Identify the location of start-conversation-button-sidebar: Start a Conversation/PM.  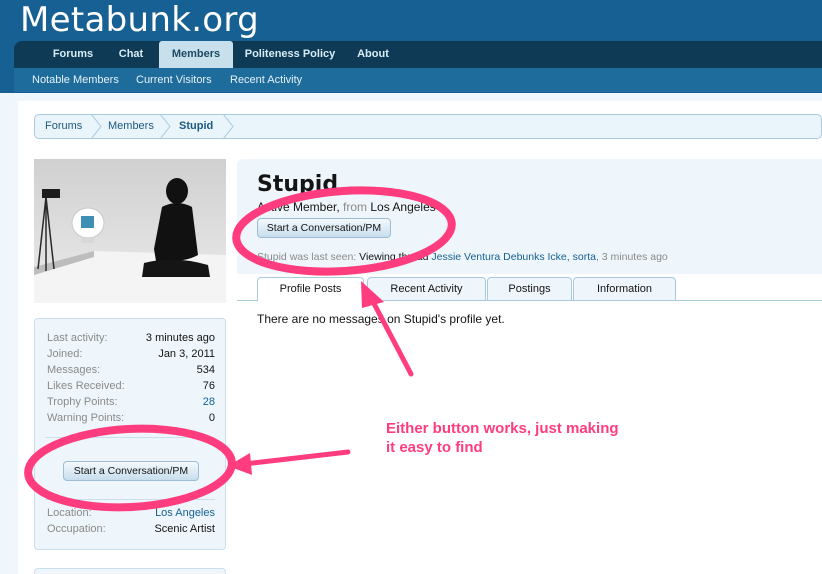
(131, 471).